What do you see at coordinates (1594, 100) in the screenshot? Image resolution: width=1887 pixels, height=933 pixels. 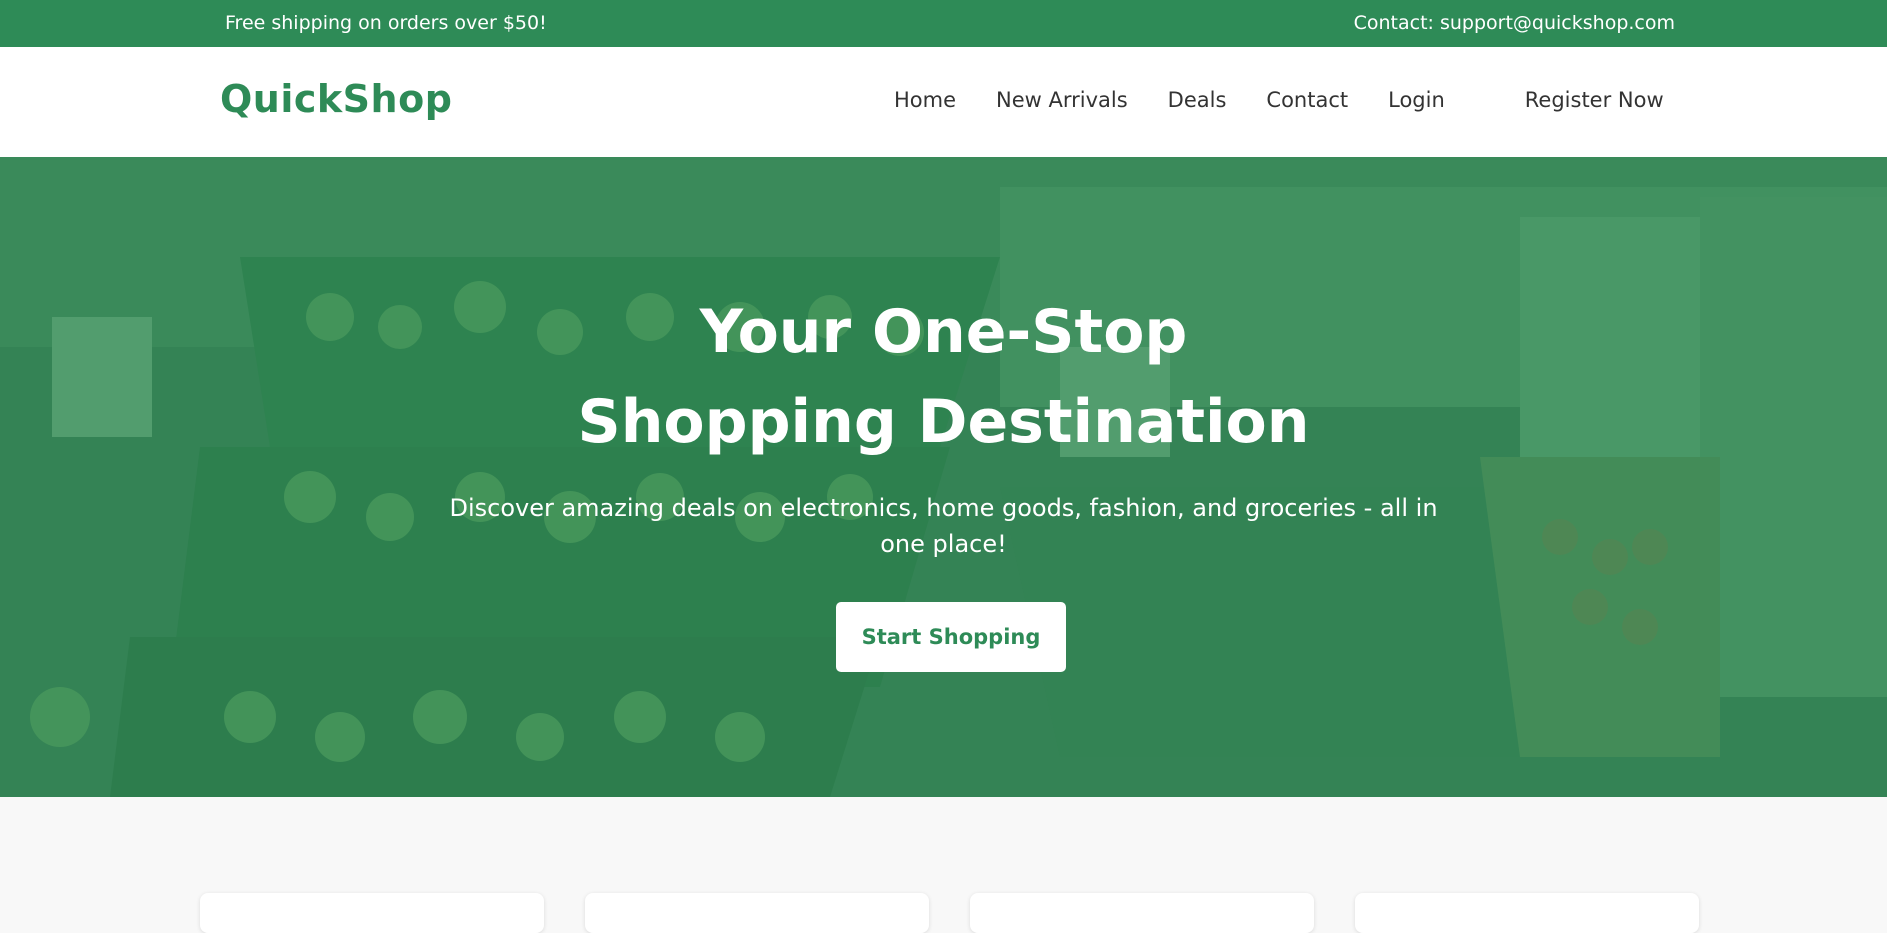 I see `register-button: Register Now` at bounding box center [1594, 100].